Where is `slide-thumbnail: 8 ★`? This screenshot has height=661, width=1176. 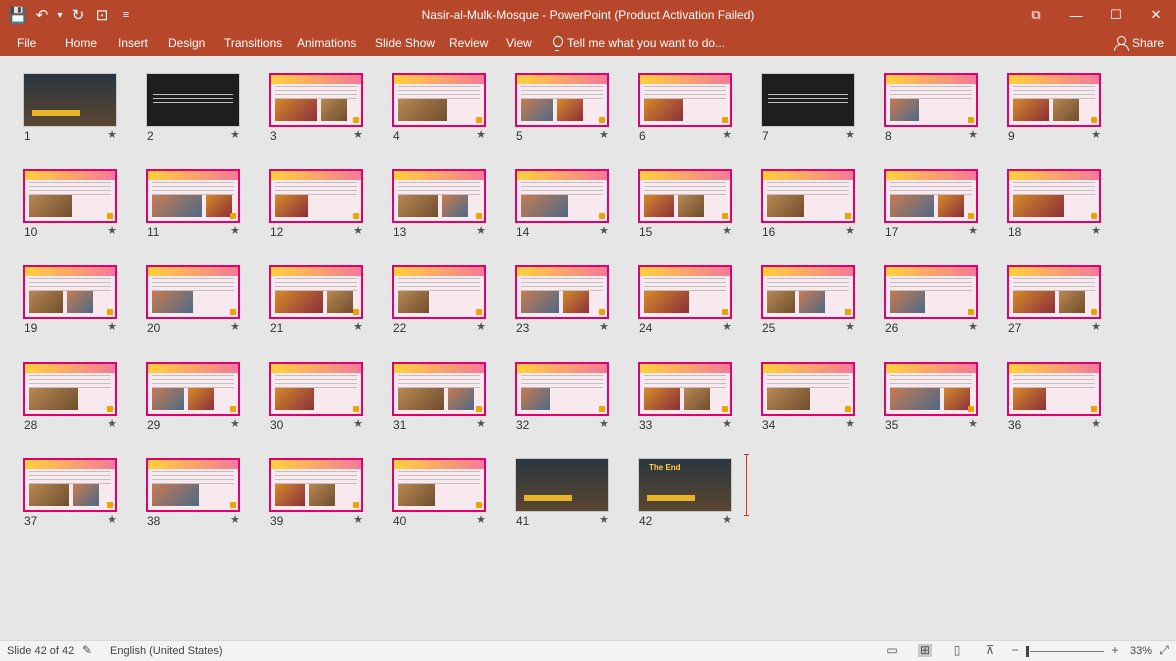
slide-thumbnail: 8 ★ is located at coordinates (931, 109).